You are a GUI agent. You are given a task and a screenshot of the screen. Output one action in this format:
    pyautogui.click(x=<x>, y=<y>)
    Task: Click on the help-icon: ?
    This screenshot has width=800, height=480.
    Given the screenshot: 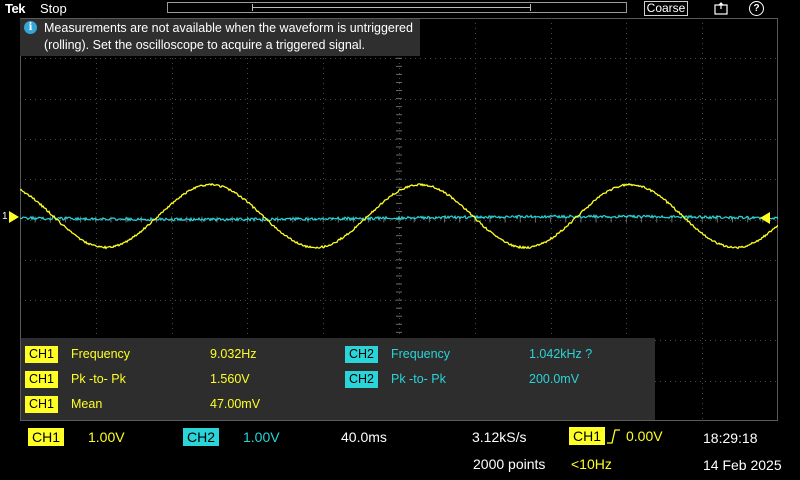 What is the action you would take?
    pyautogui.click(x=756, y=8)
    